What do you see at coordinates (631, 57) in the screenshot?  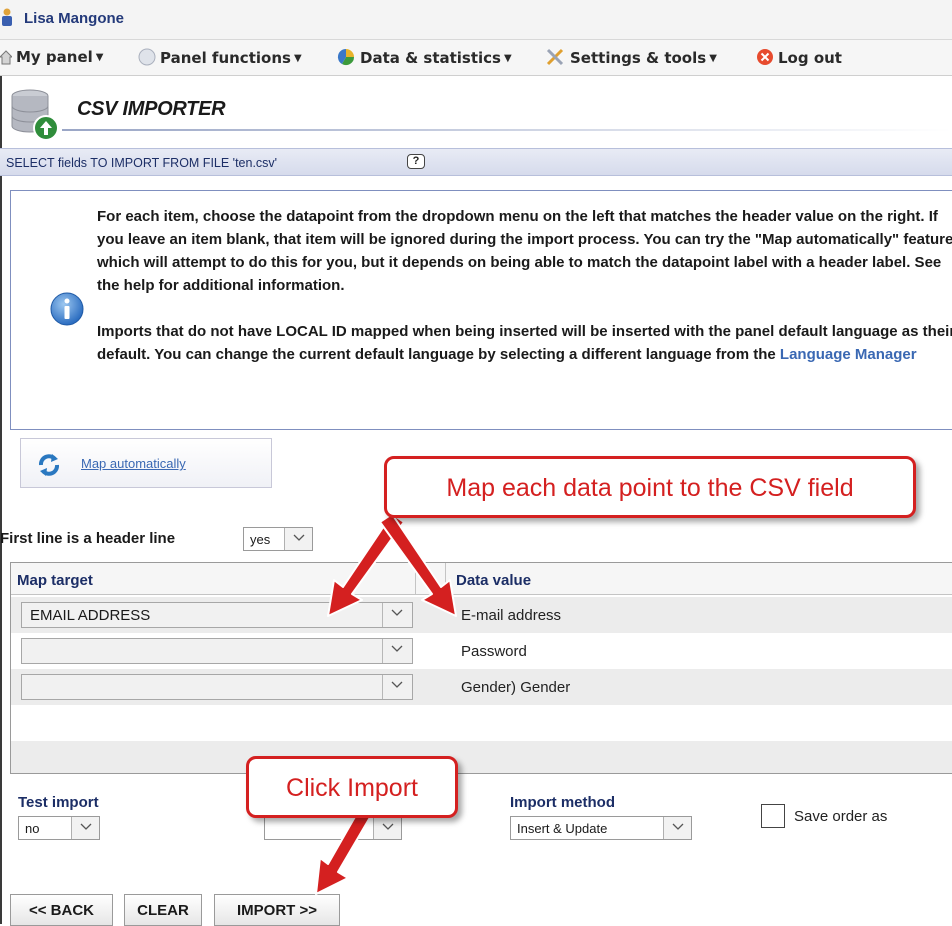 I see `menu-settings-tools: Settings & tools ▼` at bounding box center [631, 57].